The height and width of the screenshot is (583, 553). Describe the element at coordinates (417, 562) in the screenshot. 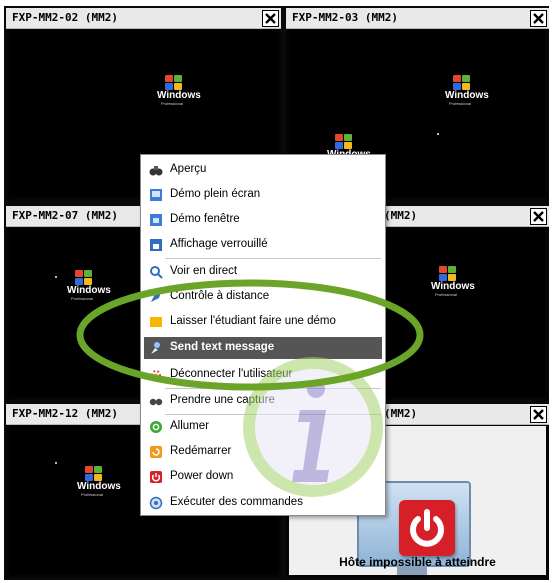

I see `offline-status: Hôte impossible à atteindre` at that location.